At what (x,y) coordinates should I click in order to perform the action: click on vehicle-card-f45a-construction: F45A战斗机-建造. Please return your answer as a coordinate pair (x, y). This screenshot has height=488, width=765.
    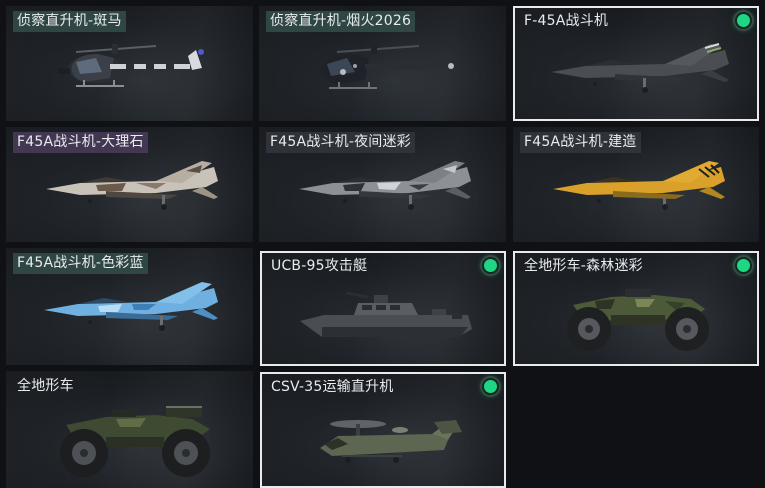
    Looking at the image, I should click on (636, 184).